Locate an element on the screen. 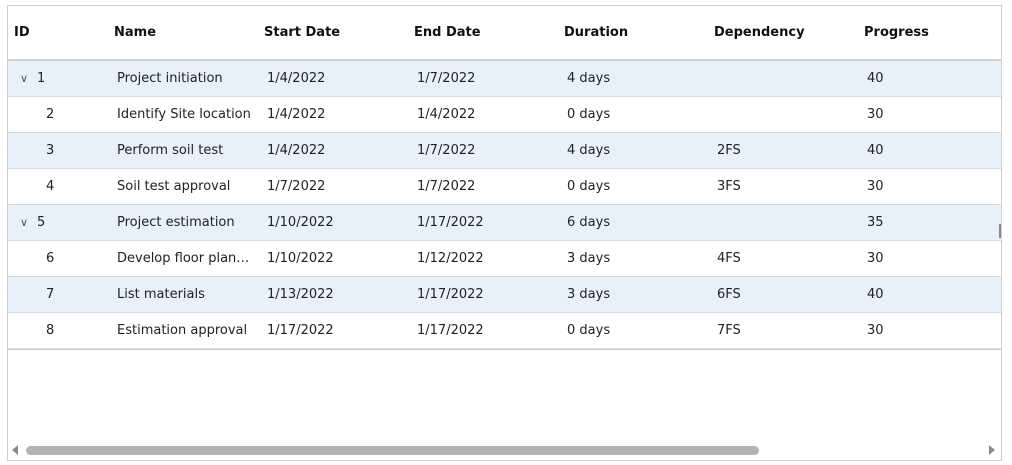 Image resolution: width=1012 pixels, height=465 pixels. cell-name: Soil test approval is located at coordinates (174, 186).